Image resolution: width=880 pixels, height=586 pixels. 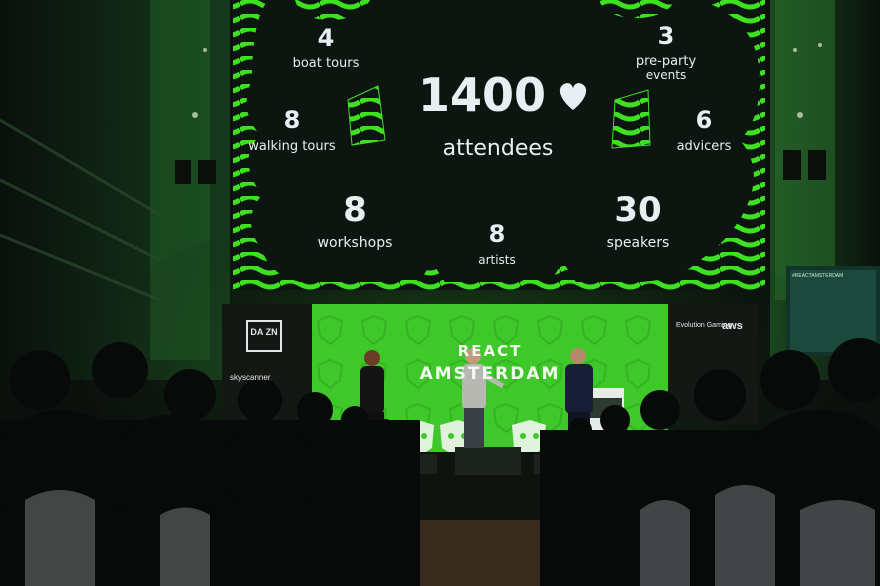 I want to click on screen-accent-wave-right, so click(x=631, y=119).